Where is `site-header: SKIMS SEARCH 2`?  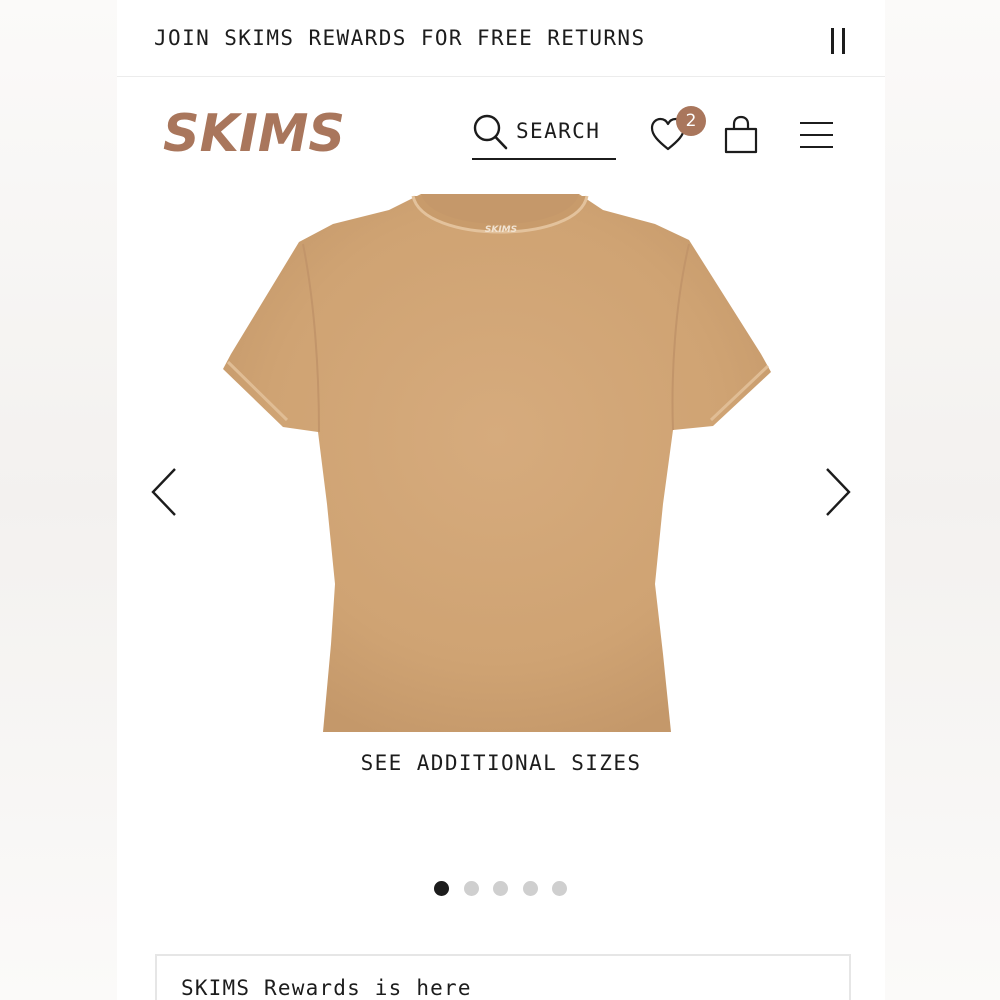
site-header: SKIMS SEARCH 2 is located at coordinates (501, 132).